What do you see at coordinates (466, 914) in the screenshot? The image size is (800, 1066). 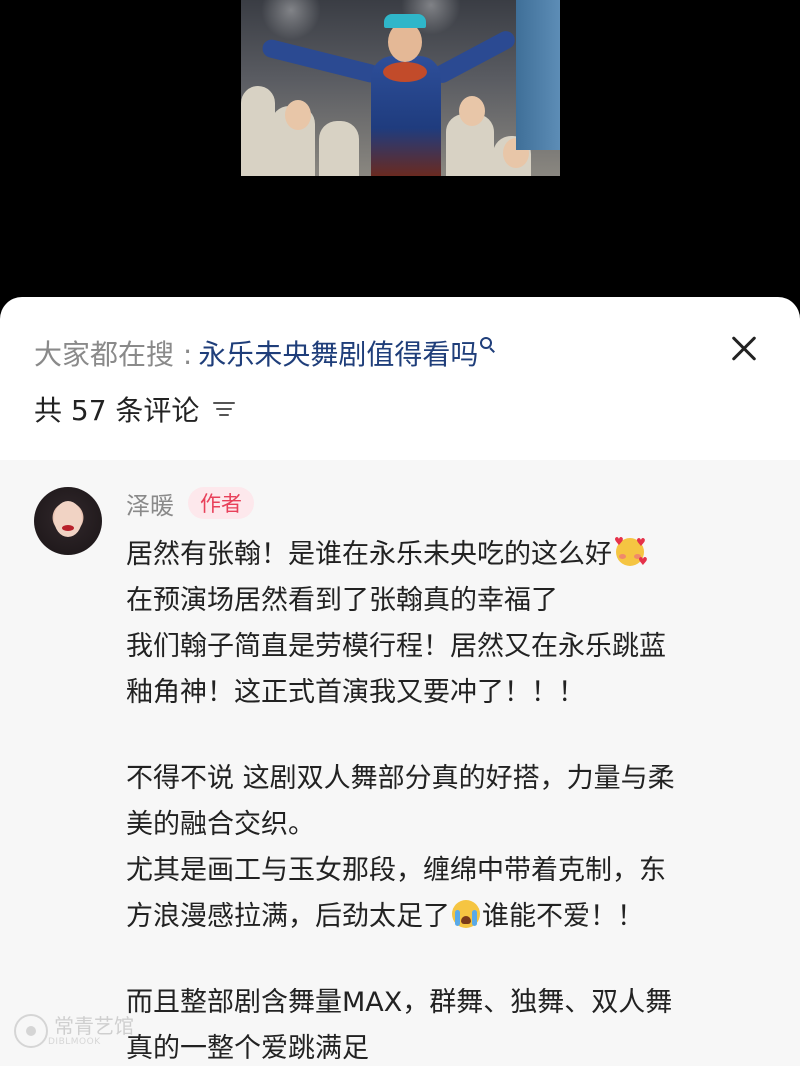 I see `loudly-crying-face-icon` at bounding box center [466, 914].